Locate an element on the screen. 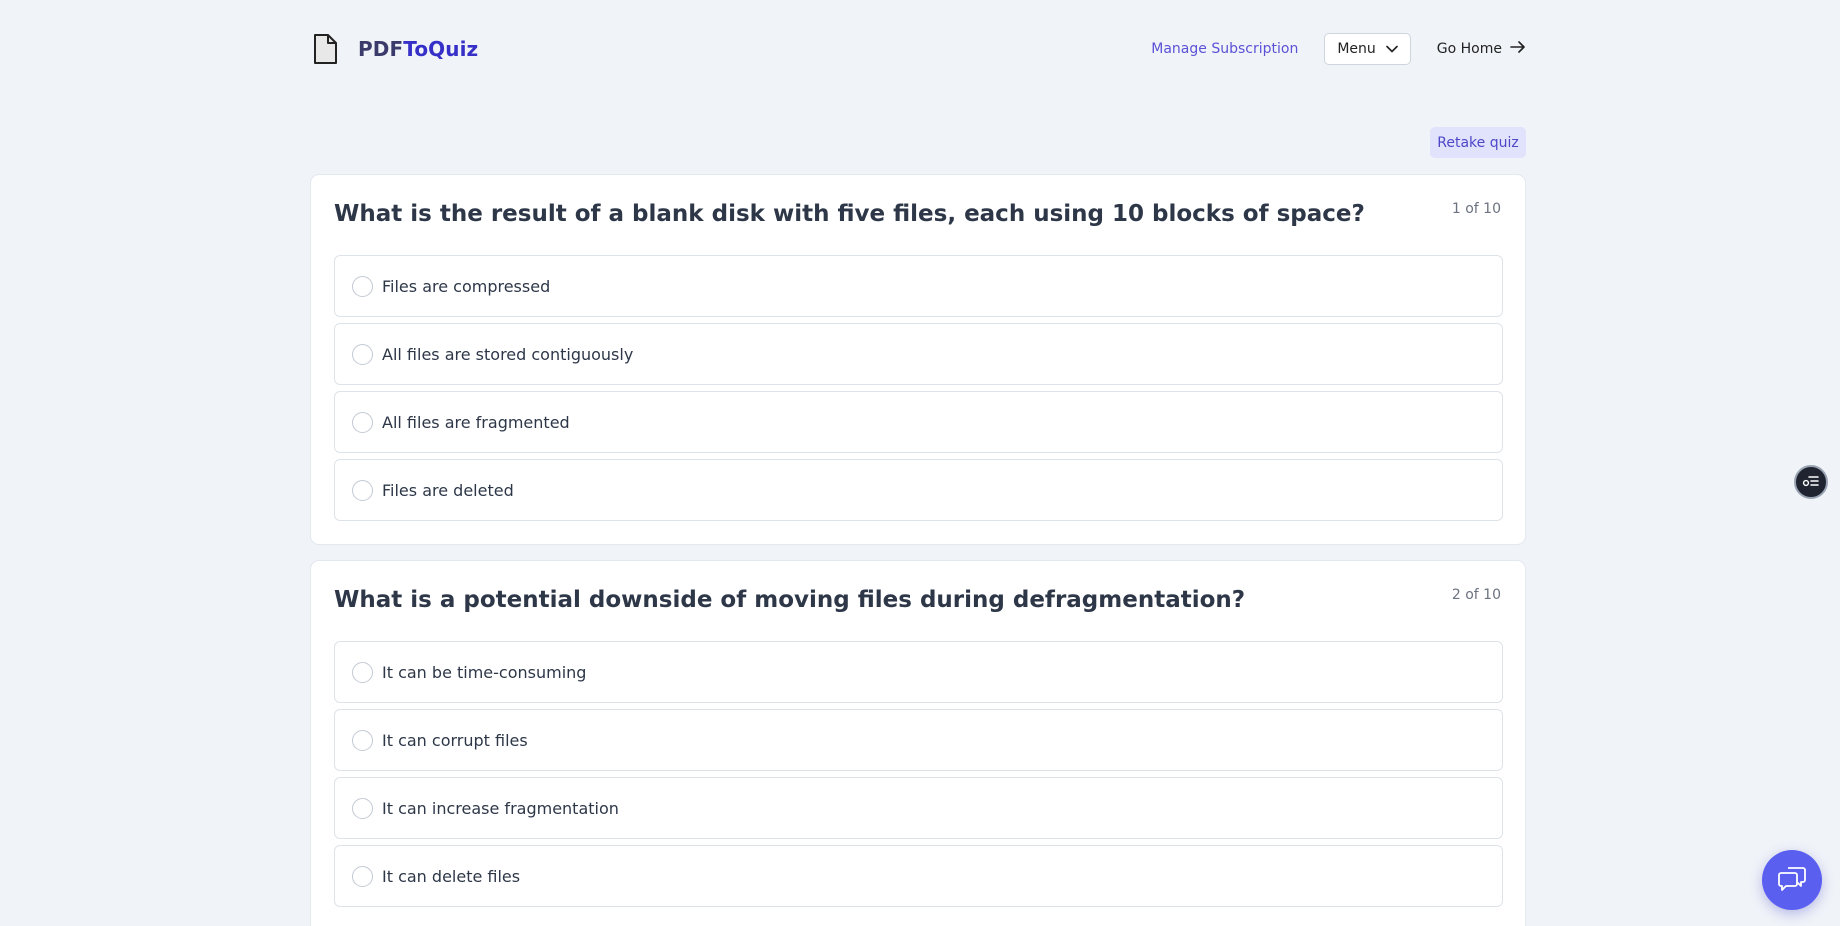  answer-option: It can delete files is located at coordinates (918, 876).